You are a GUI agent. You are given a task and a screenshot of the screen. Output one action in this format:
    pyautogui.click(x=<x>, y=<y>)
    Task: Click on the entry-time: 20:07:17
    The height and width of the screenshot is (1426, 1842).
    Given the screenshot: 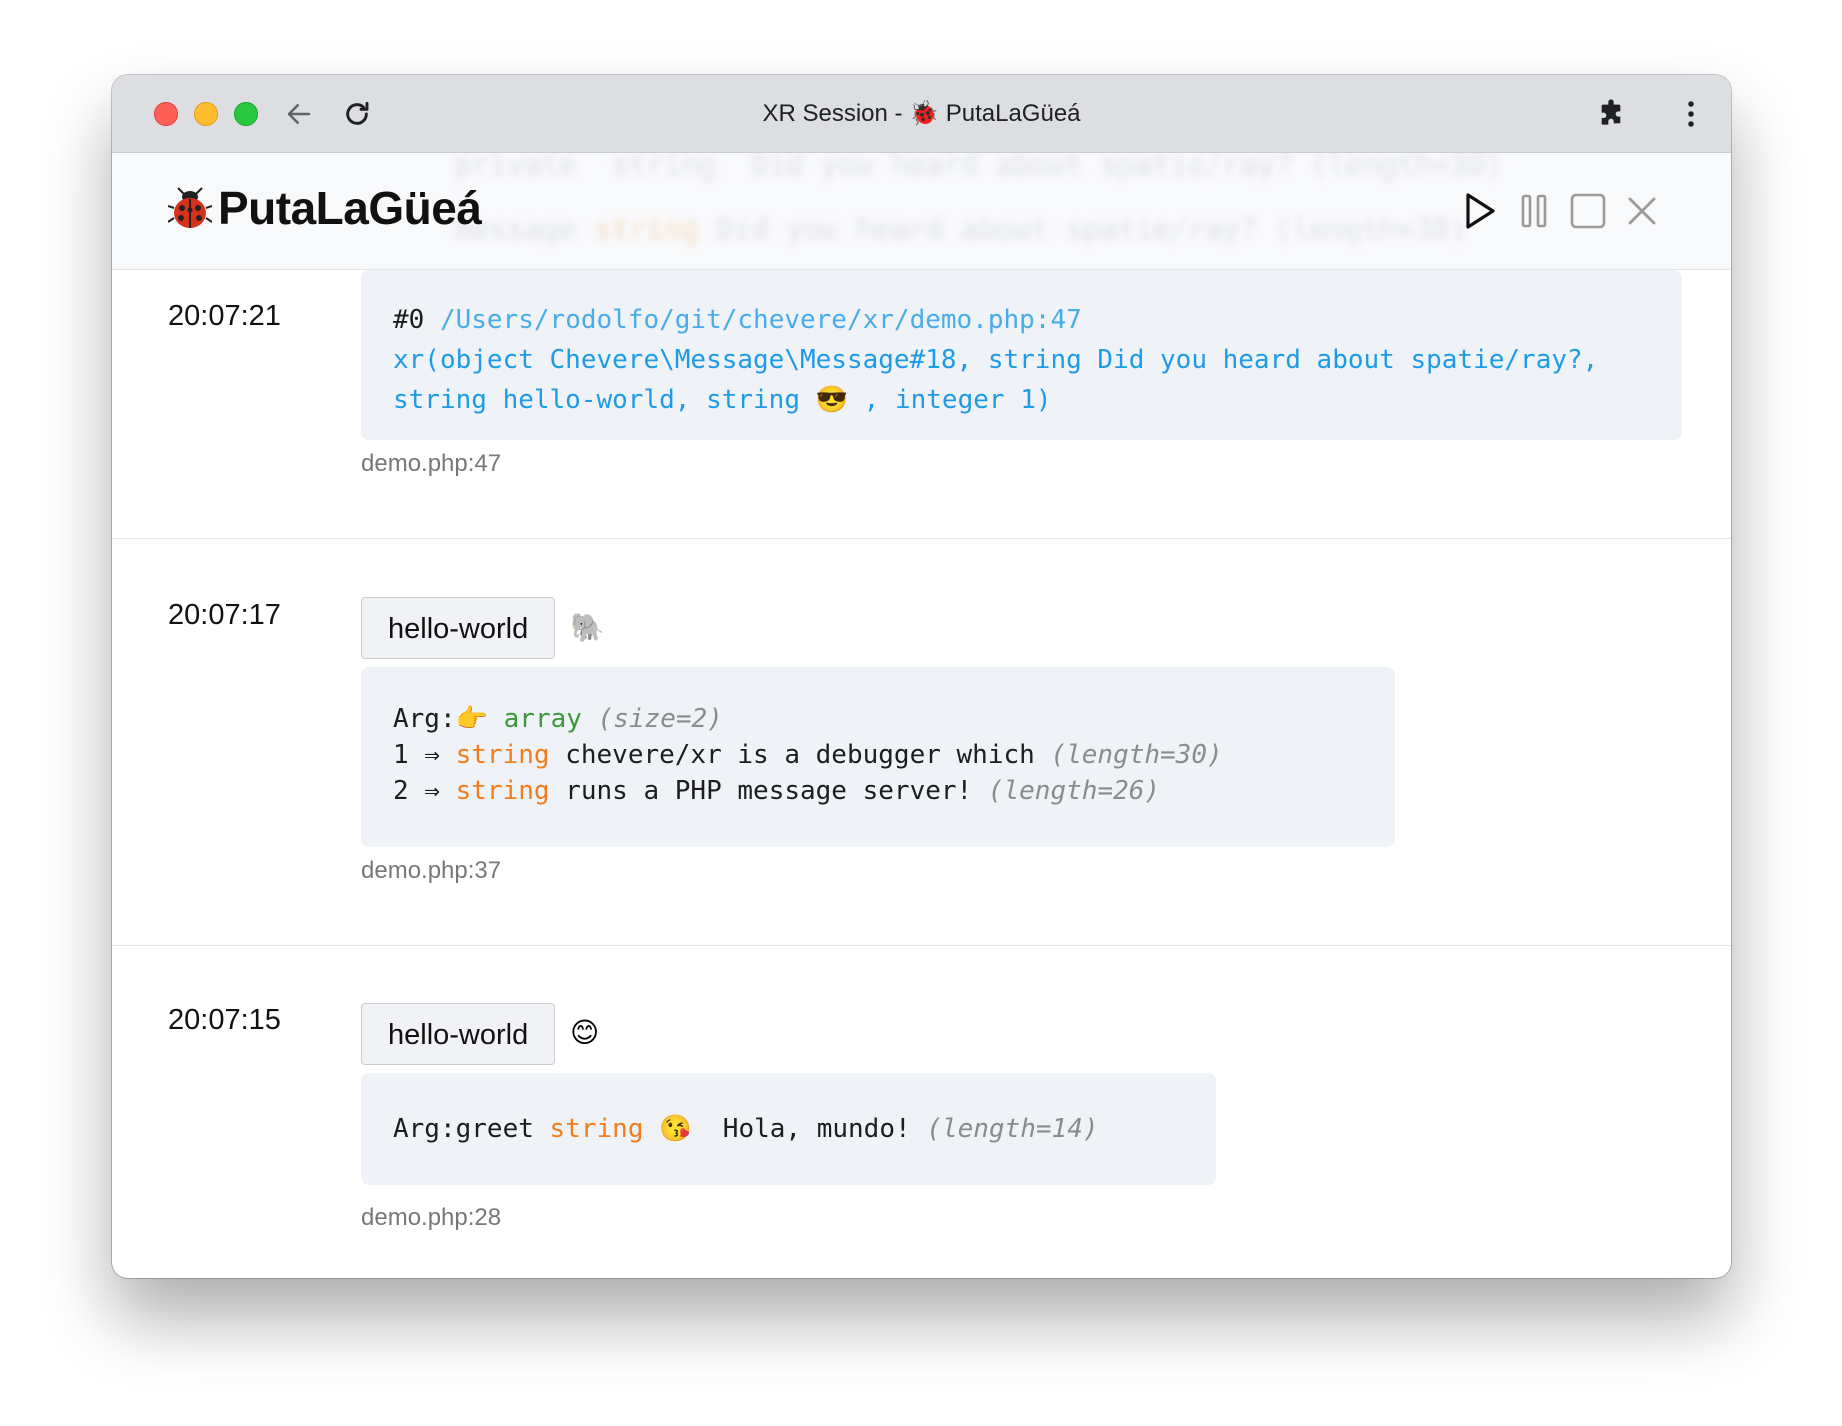 What is the action you would take?
    pyautogui.click(x=224, y=615)
    